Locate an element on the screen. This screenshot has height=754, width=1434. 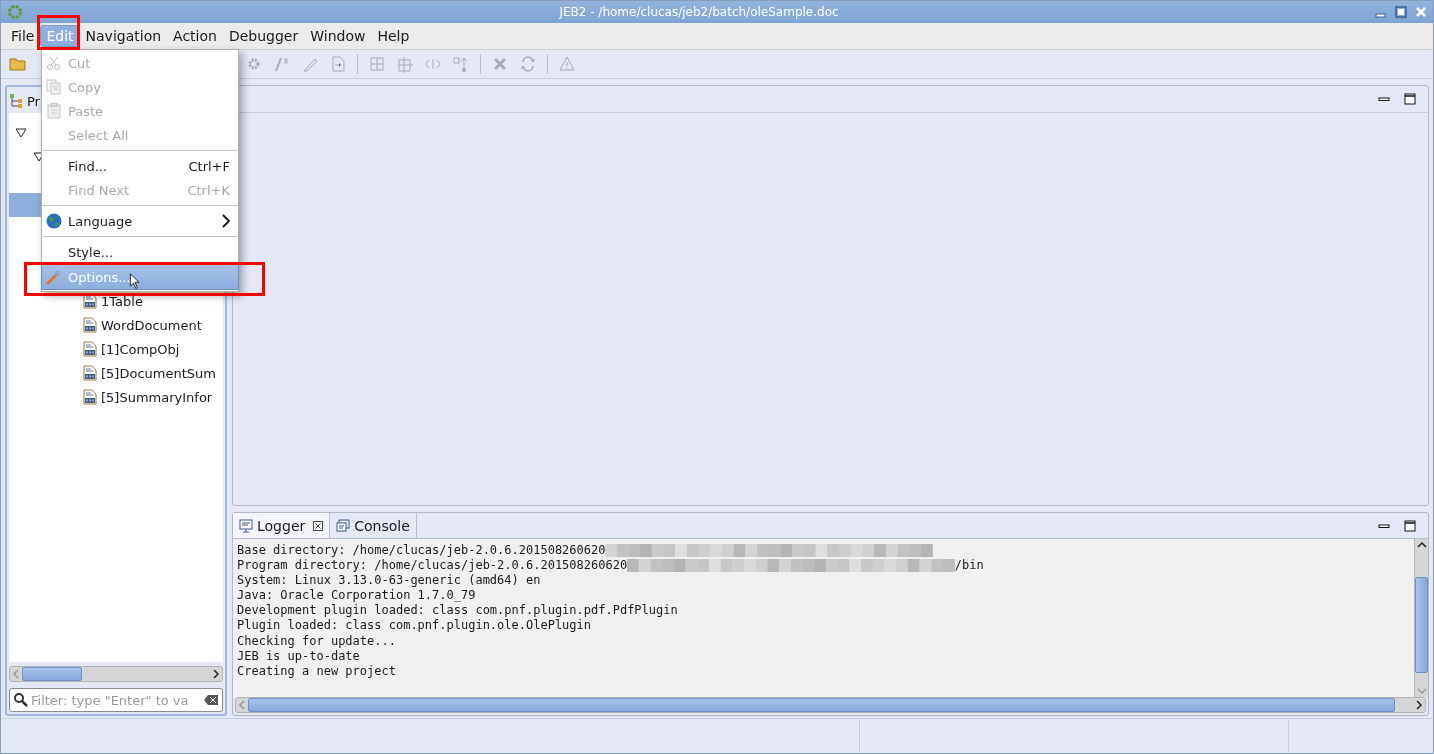
vertical-scrollbar is located at coordinates (1421, 618).